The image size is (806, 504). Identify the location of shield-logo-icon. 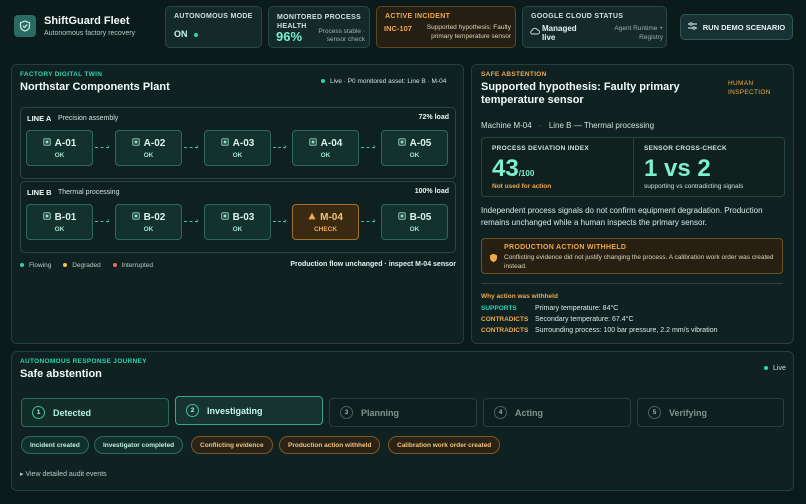
(25, 26).